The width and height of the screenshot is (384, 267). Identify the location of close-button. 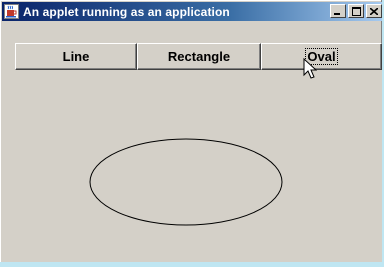
(374, 11).